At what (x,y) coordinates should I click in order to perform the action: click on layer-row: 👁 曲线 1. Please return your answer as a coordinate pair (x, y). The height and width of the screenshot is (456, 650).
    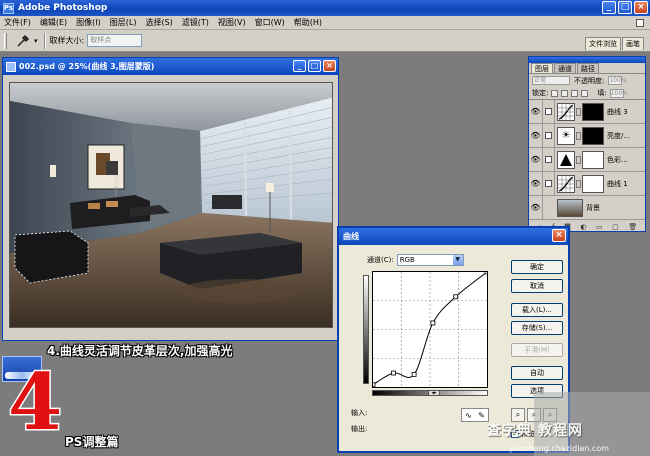
    Looking at the image, I should click on (587, 183).